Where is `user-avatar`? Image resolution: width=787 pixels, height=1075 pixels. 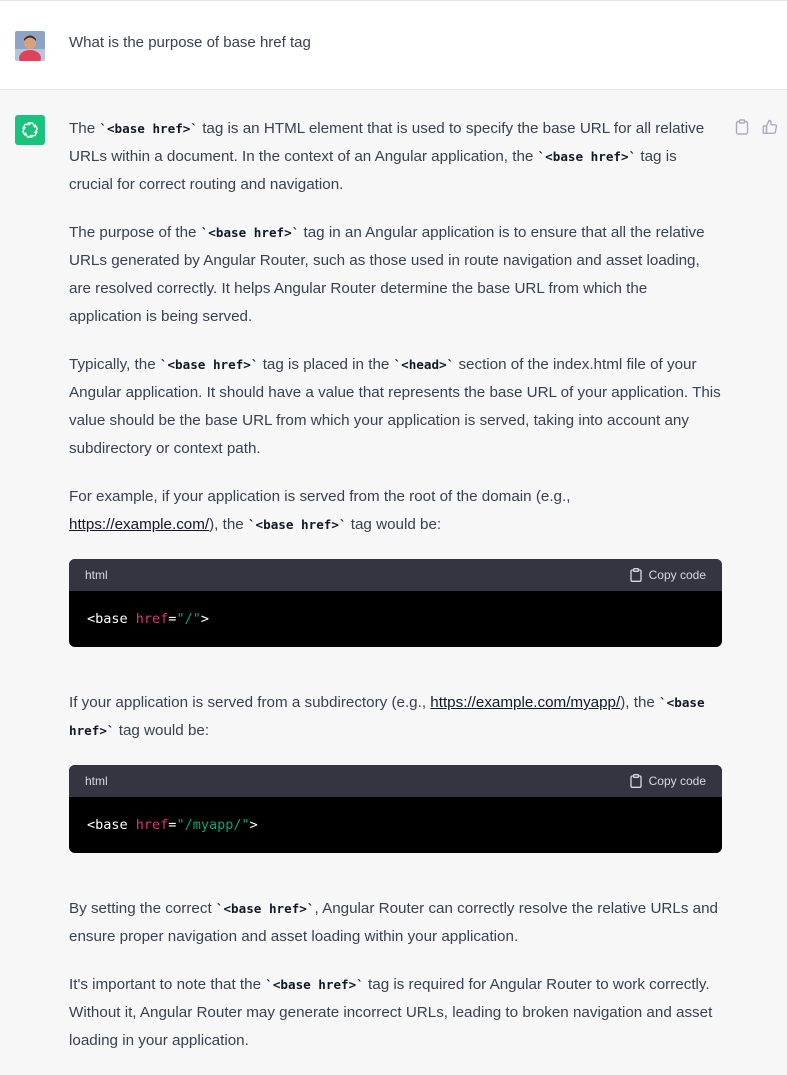 user-avatar is located at coordinates (30, 46).